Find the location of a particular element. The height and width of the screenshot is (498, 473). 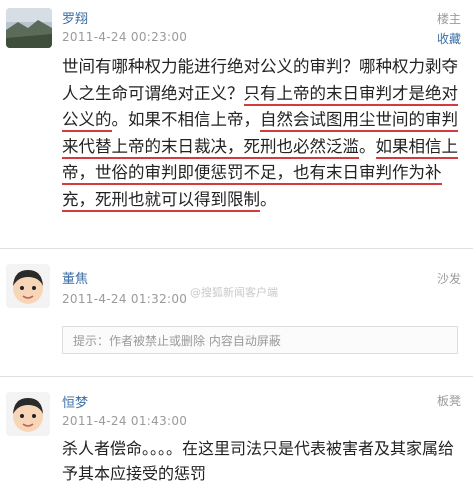

floor-label: 沙发 is located at coordinates (448, 279).